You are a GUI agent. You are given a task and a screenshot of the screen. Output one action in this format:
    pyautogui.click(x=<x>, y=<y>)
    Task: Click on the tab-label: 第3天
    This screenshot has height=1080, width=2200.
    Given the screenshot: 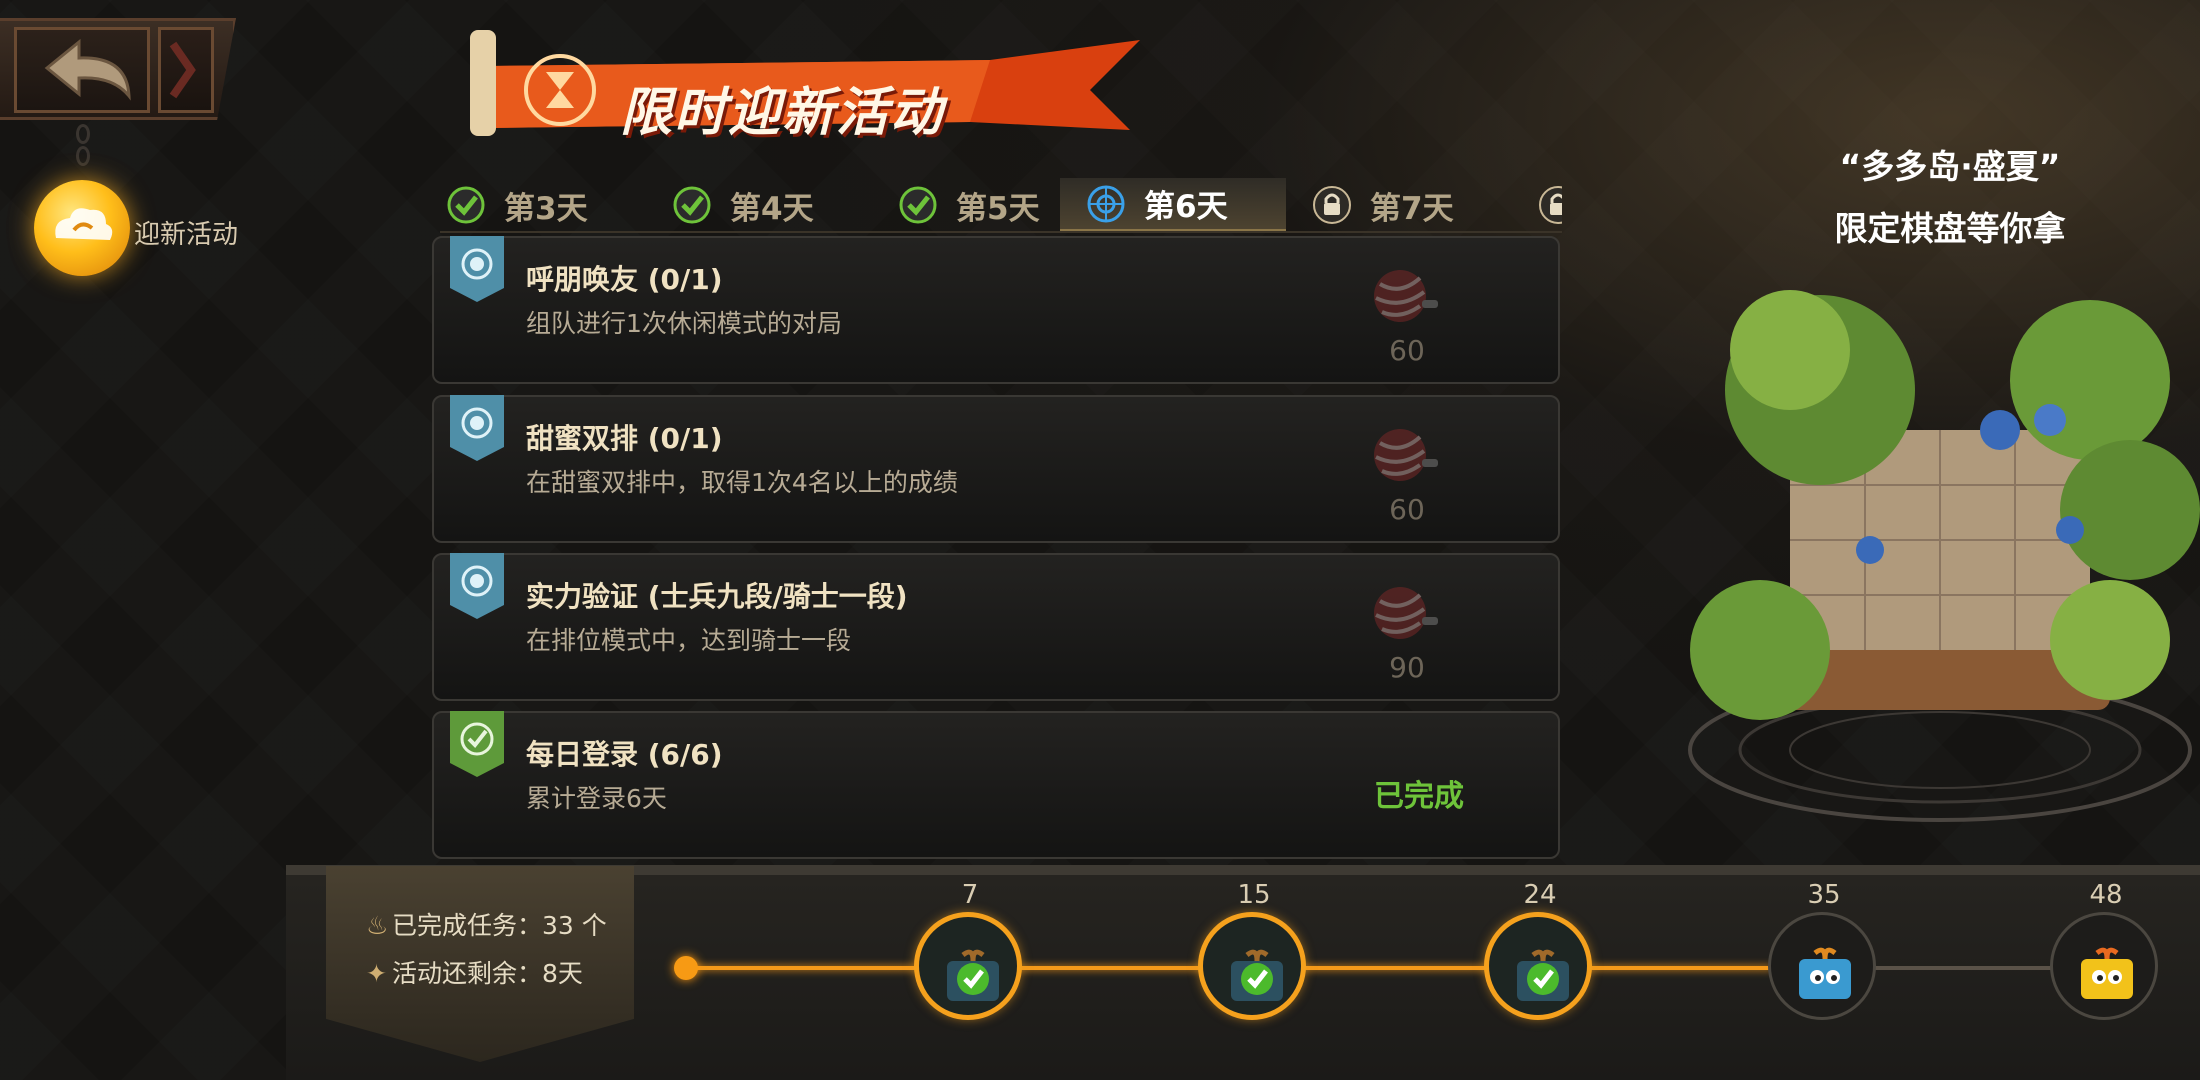 What is the action you would take?
    pyautogui.click(x=546, y=208)
    